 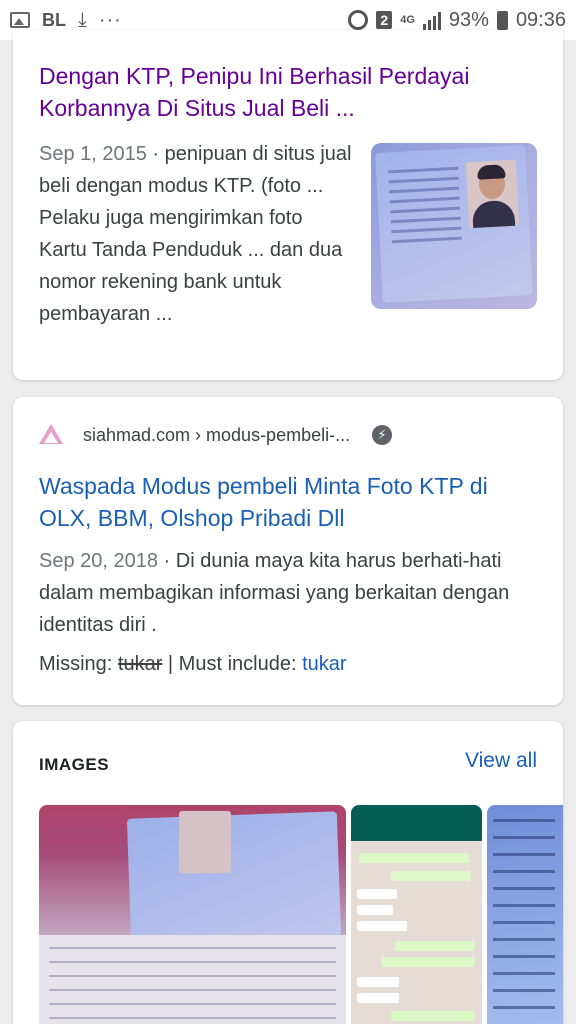 What do you see at coordinates (192, 979) in the screenshot?
I see `handwritten-paper` at bounding box center [192, 979].